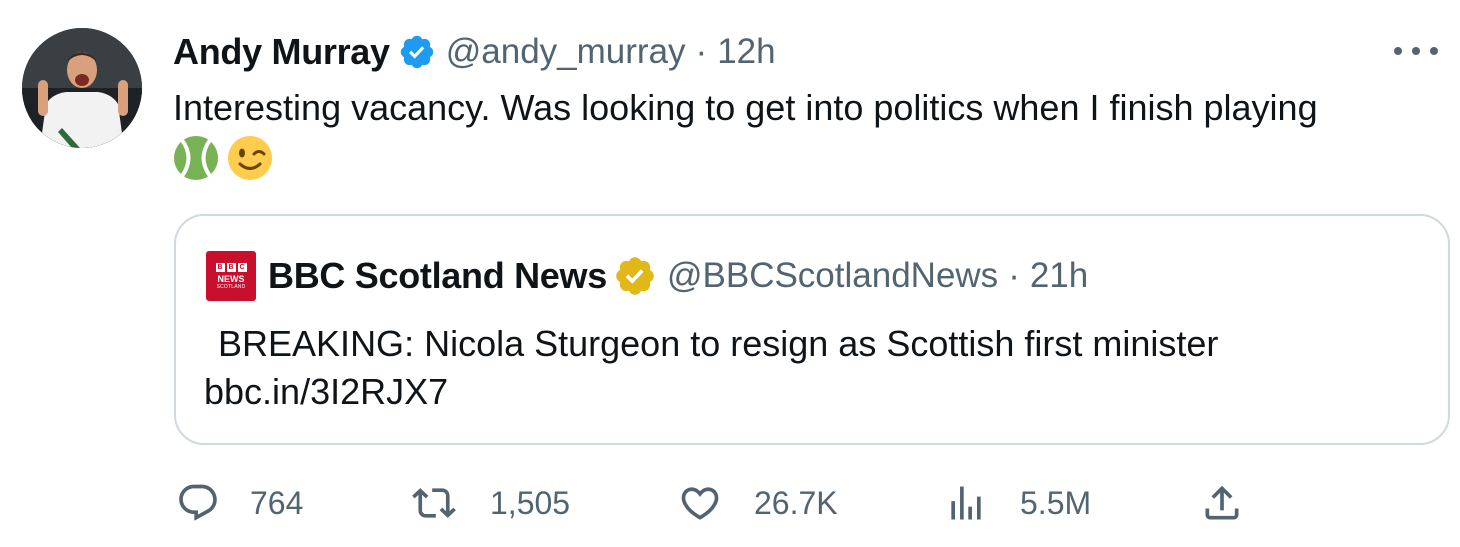 The width and height of the screenshot is (1460, 547). I want to click on like-count: 26.7K, so click(796, 502).